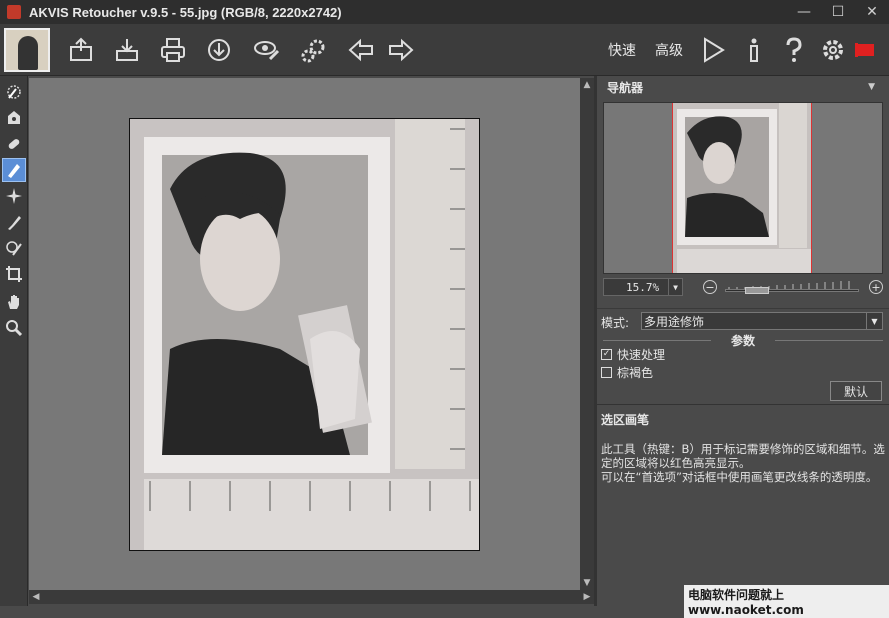  I want to click on redo-button, so click(401, 50).